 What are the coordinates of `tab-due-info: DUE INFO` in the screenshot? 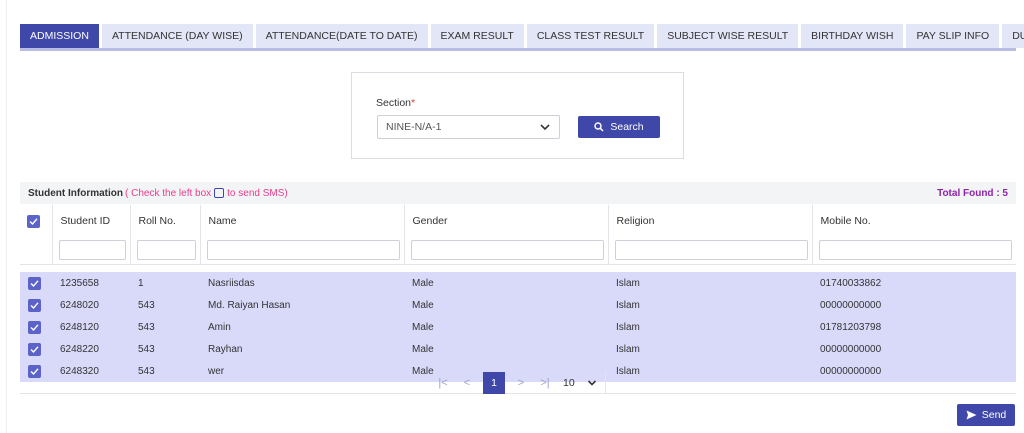 It's located at (1013, 36).